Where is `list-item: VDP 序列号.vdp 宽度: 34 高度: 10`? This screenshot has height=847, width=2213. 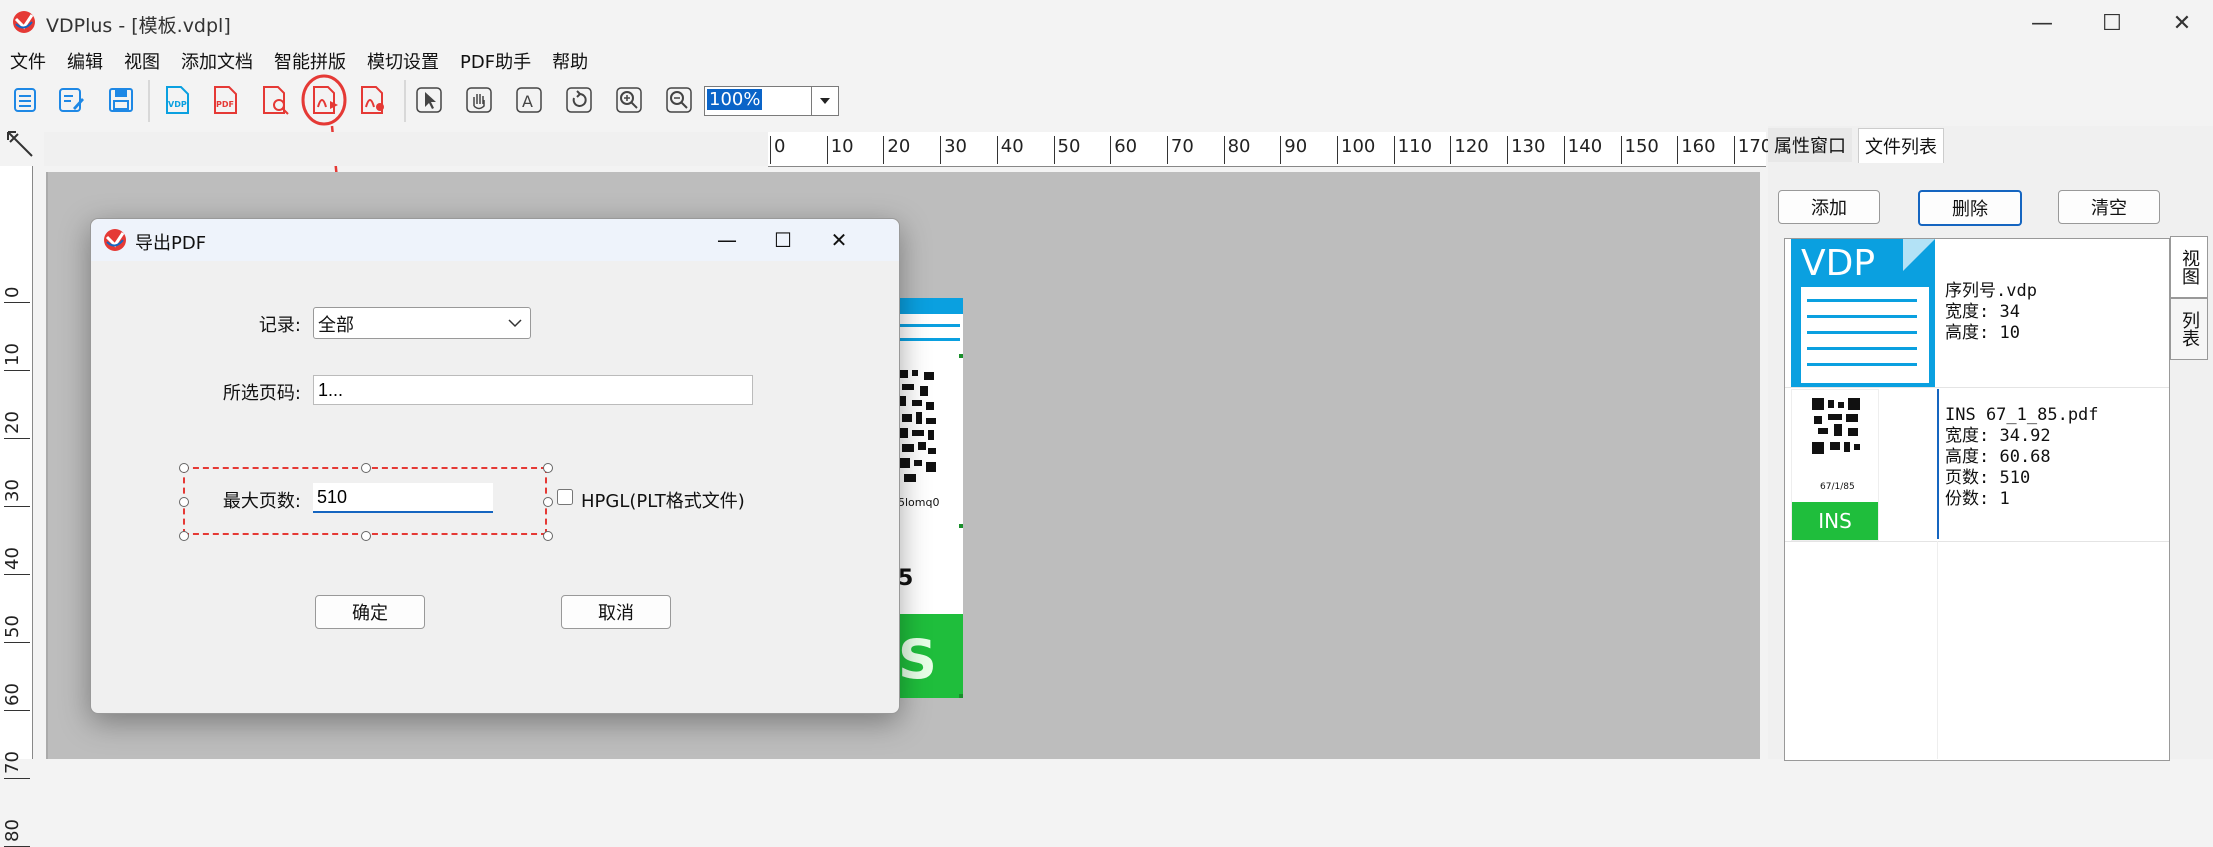 list-item: VDP 序列号.vdp 宽度: 34 高度: 10 is located at coordinates (1977, 313).